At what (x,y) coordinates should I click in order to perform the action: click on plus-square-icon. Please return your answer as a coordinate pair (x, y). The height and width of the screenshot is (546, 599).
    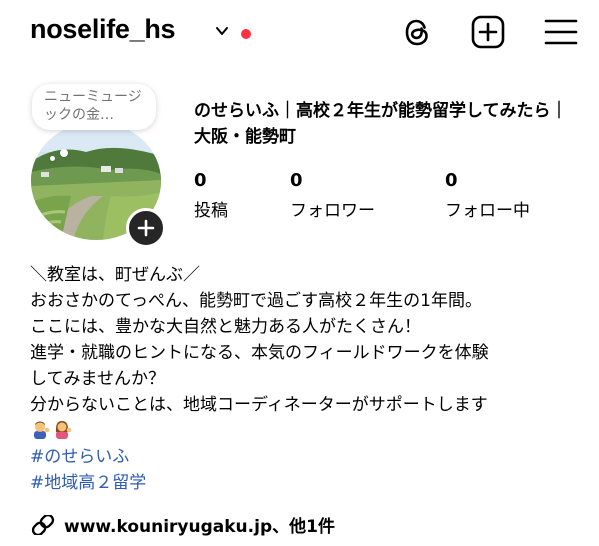
    Looking at the image, I should click on (488, 32).